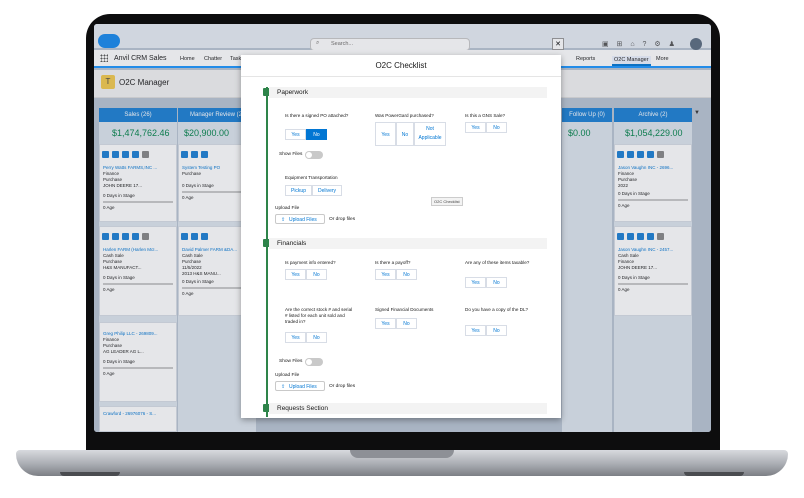 The height and width of the screenshot is (498, 804). Describe the element at coordinates (408, 92) in the screenshot. I see `section-paperwork: Paperwork` at that location.